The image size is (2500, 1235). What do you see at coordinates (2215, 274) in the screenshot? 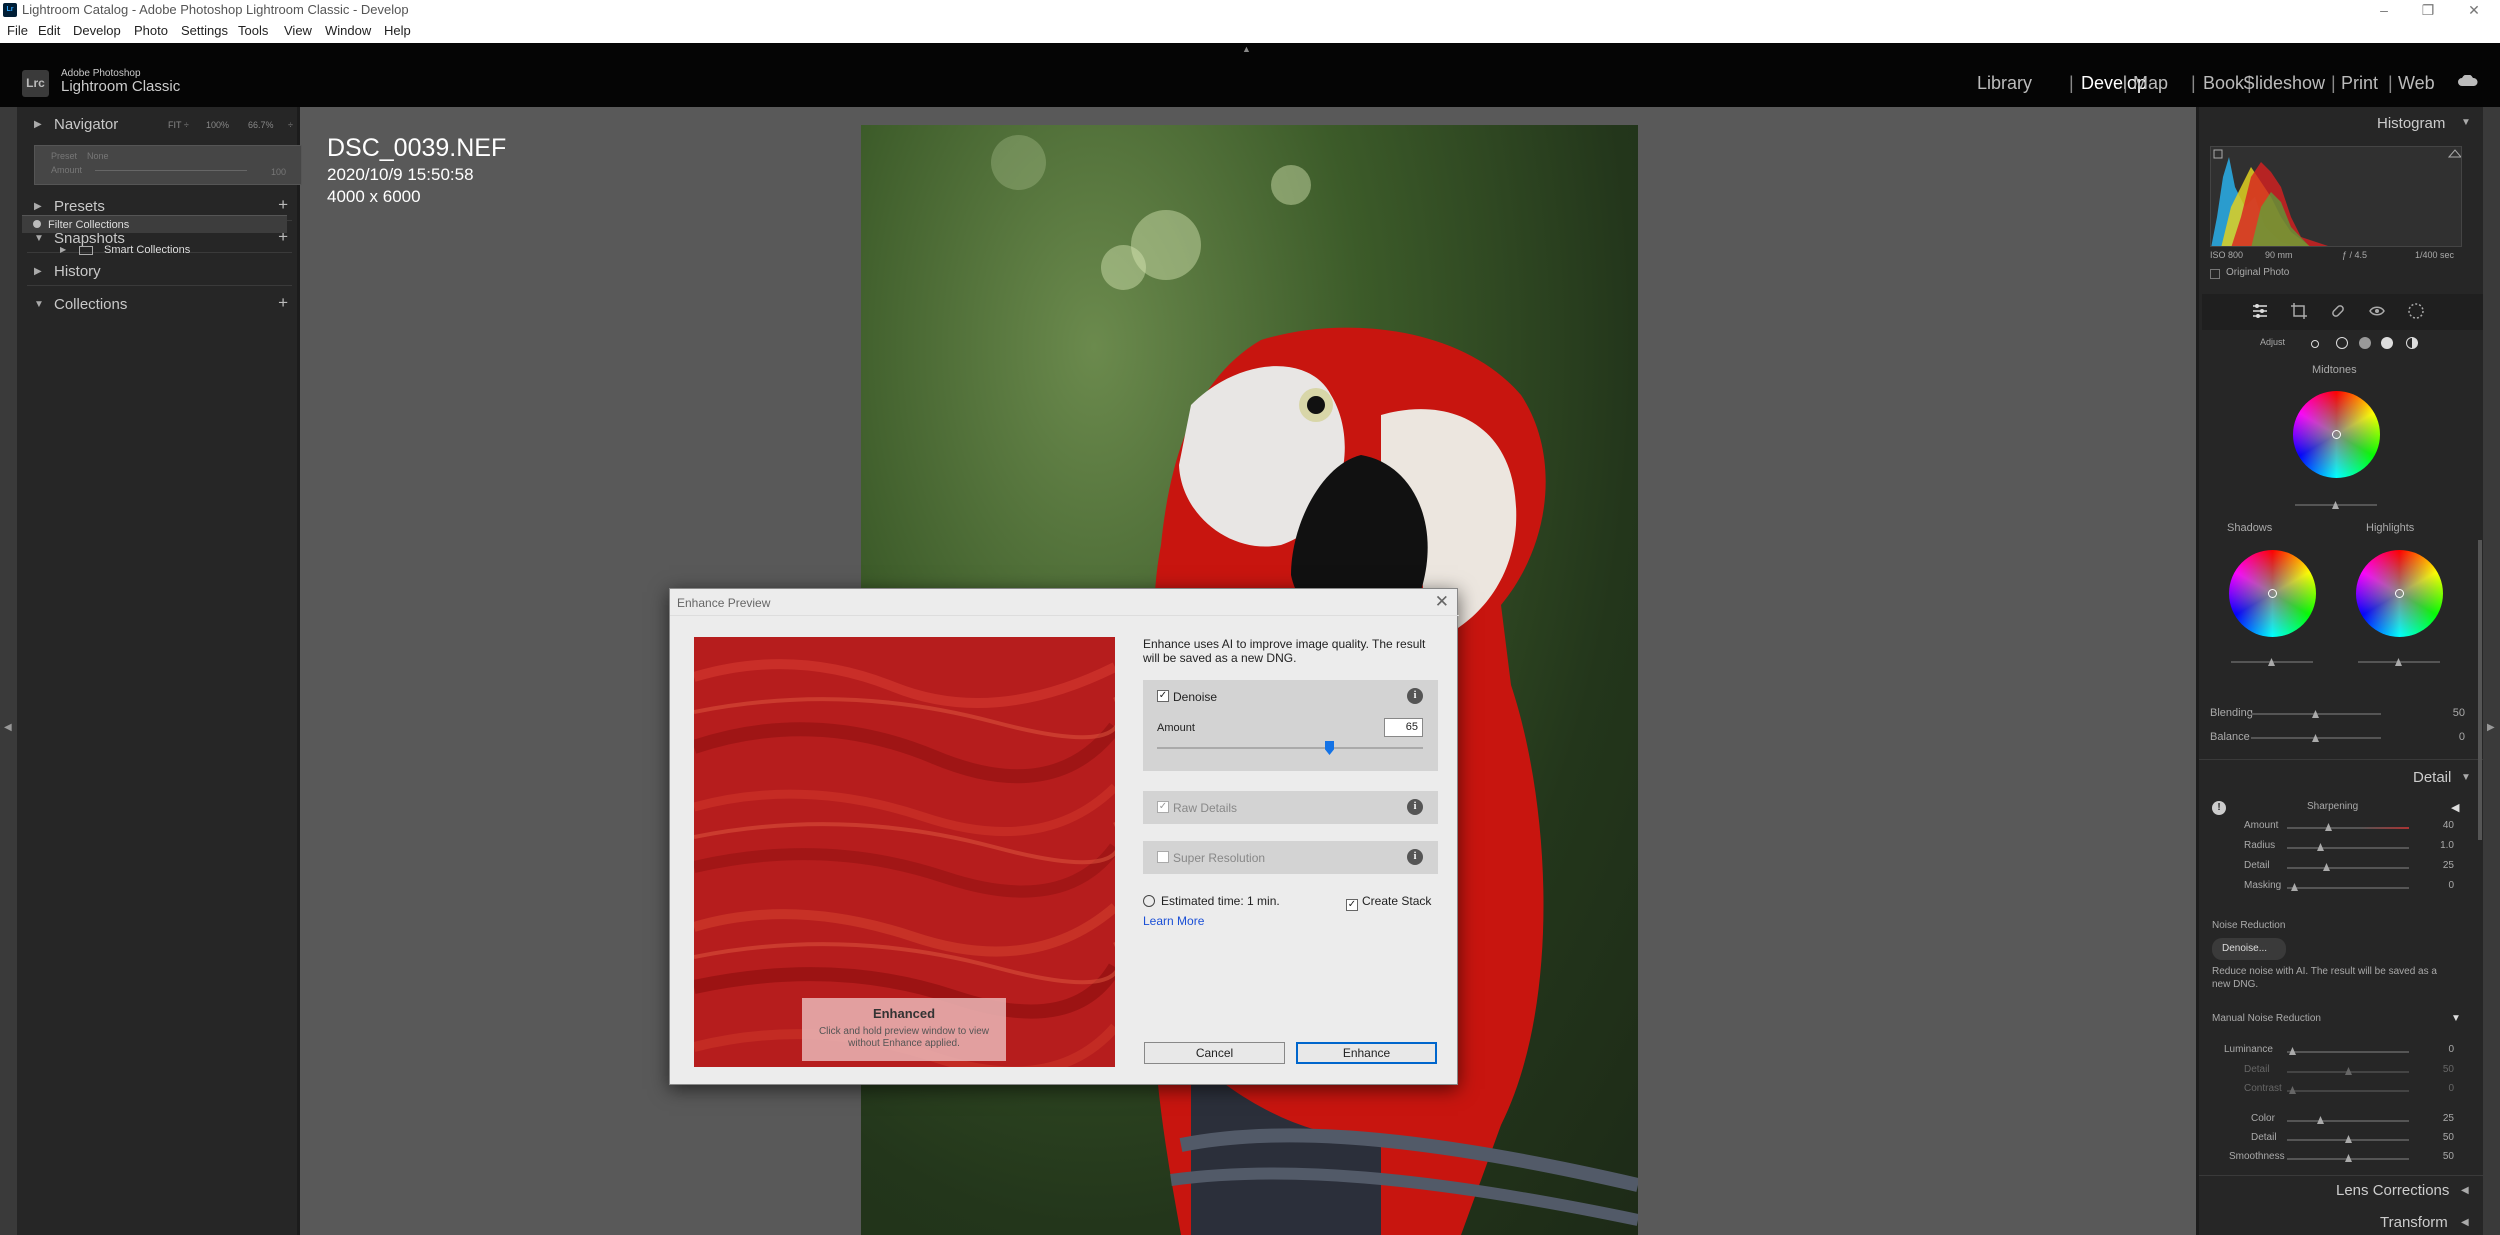
I see `original-photo-checkbox` at bounding box center [2215, 274].